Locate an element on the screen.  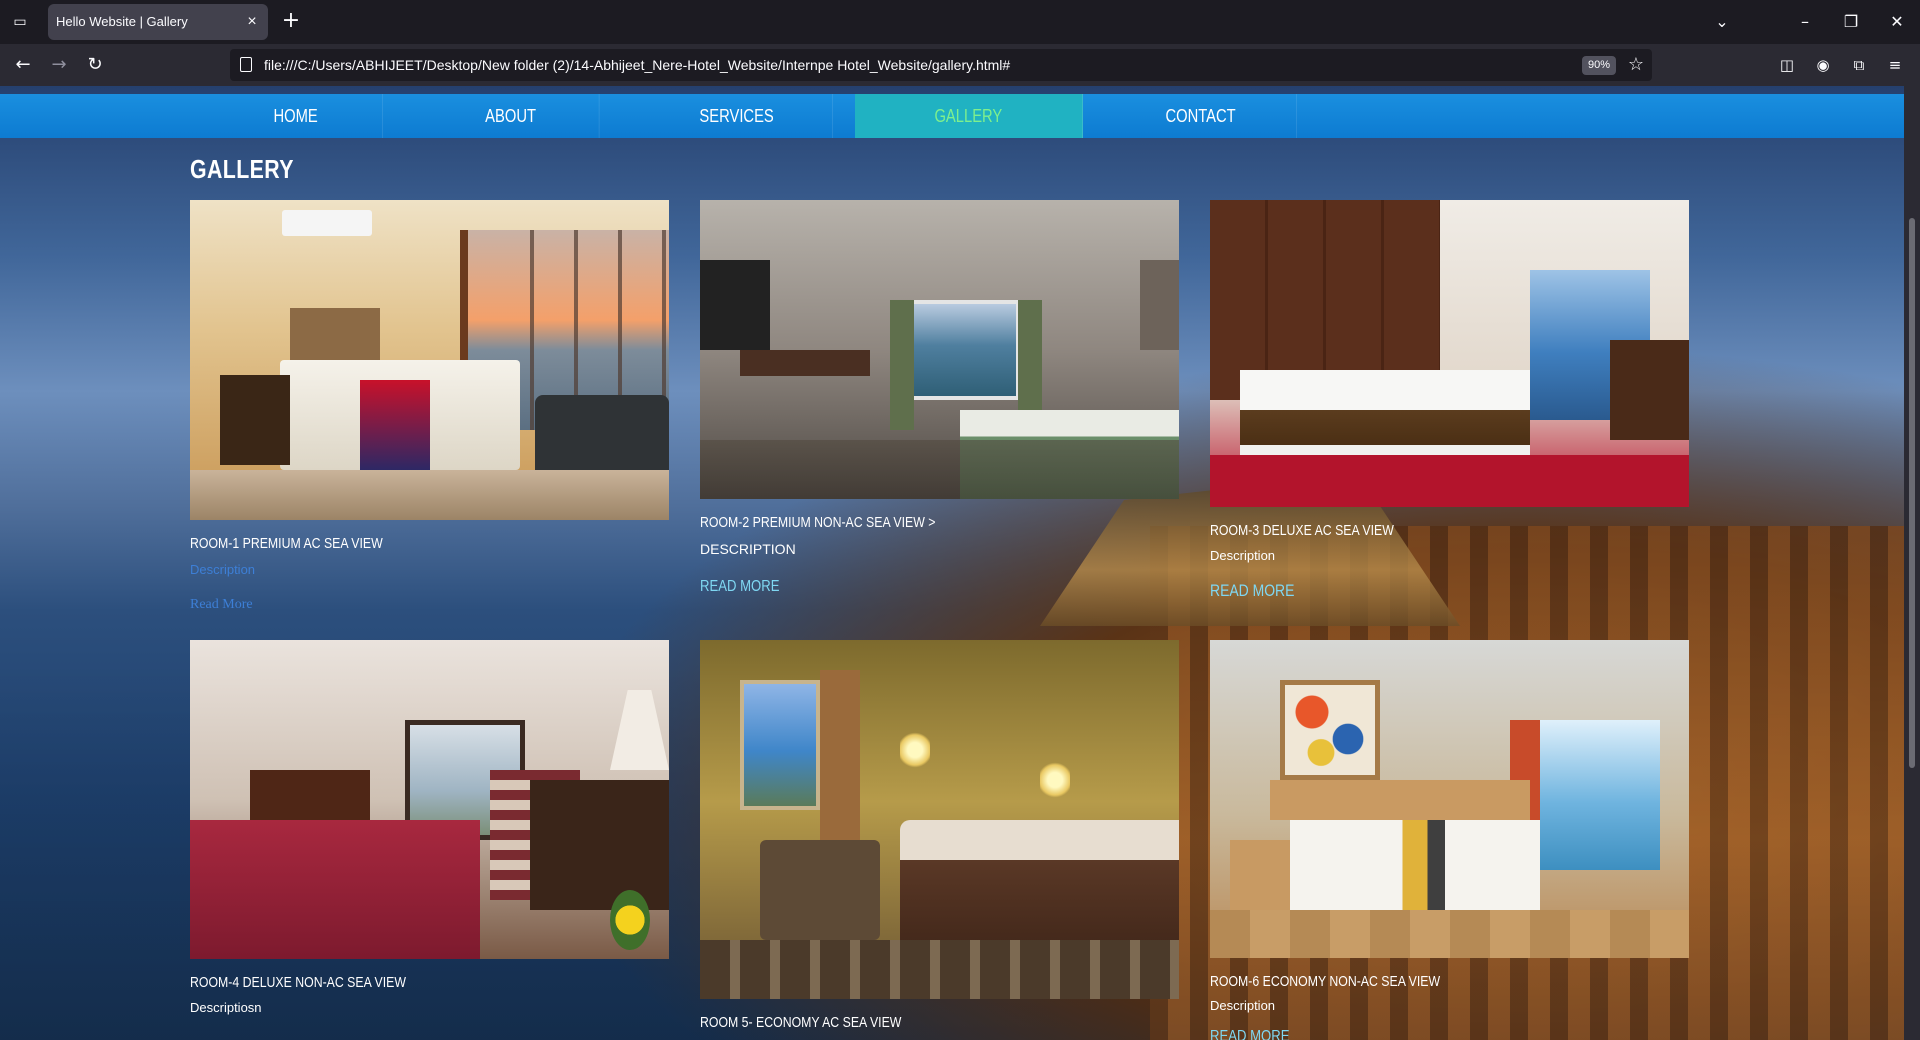
menu-home: HOME is located at coordinates (296, 116).